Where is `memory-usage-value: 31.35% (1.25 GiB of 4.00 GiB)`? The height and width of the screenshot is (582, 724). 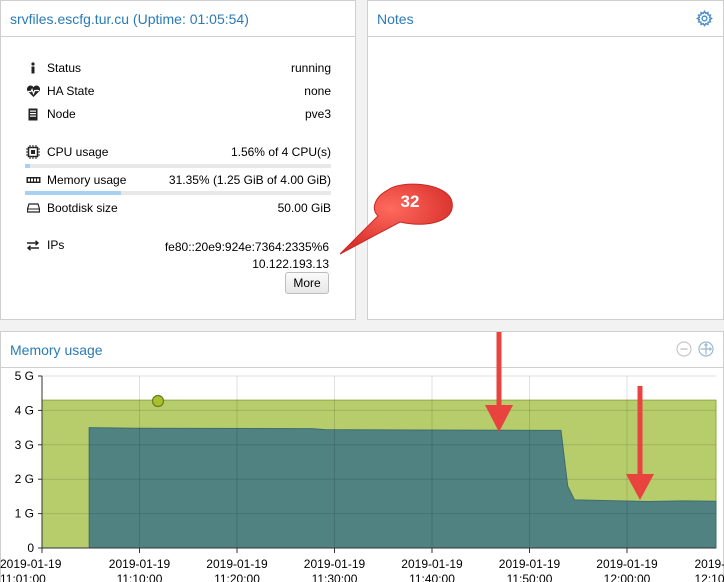 memory-usage-value: 31.35% (1.25 GiB of 4.00 GiB) is located at coordinates (249, 180).